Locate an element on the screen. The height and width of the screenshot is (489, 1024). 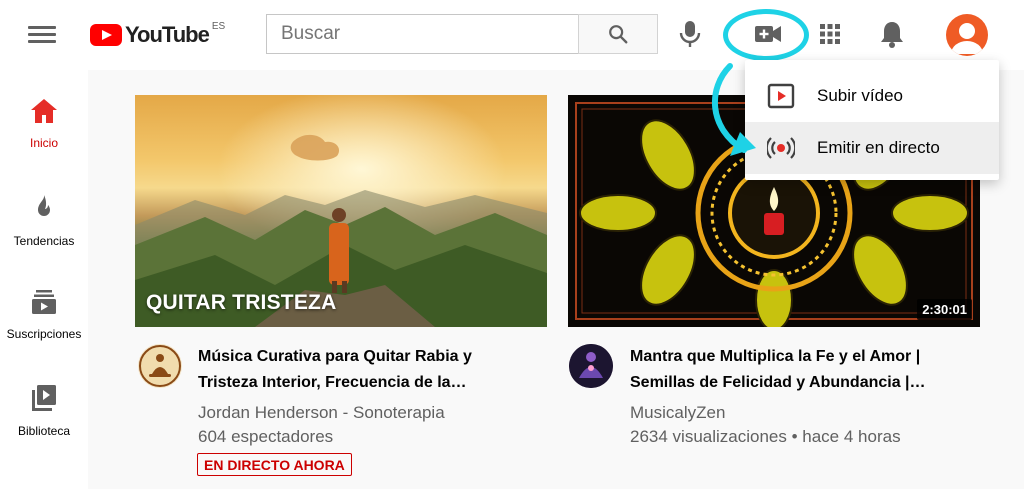
create-video-icon is located at coordinates (768, 34).